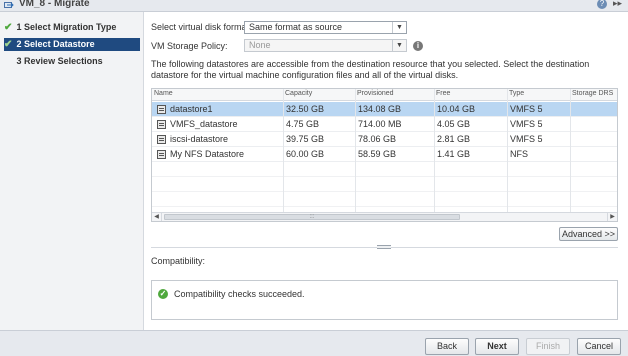  What do you see at coordinates (260, 45) in the screenshot?
I see `storage-policy-value: None` at bounding box center [260, 45].